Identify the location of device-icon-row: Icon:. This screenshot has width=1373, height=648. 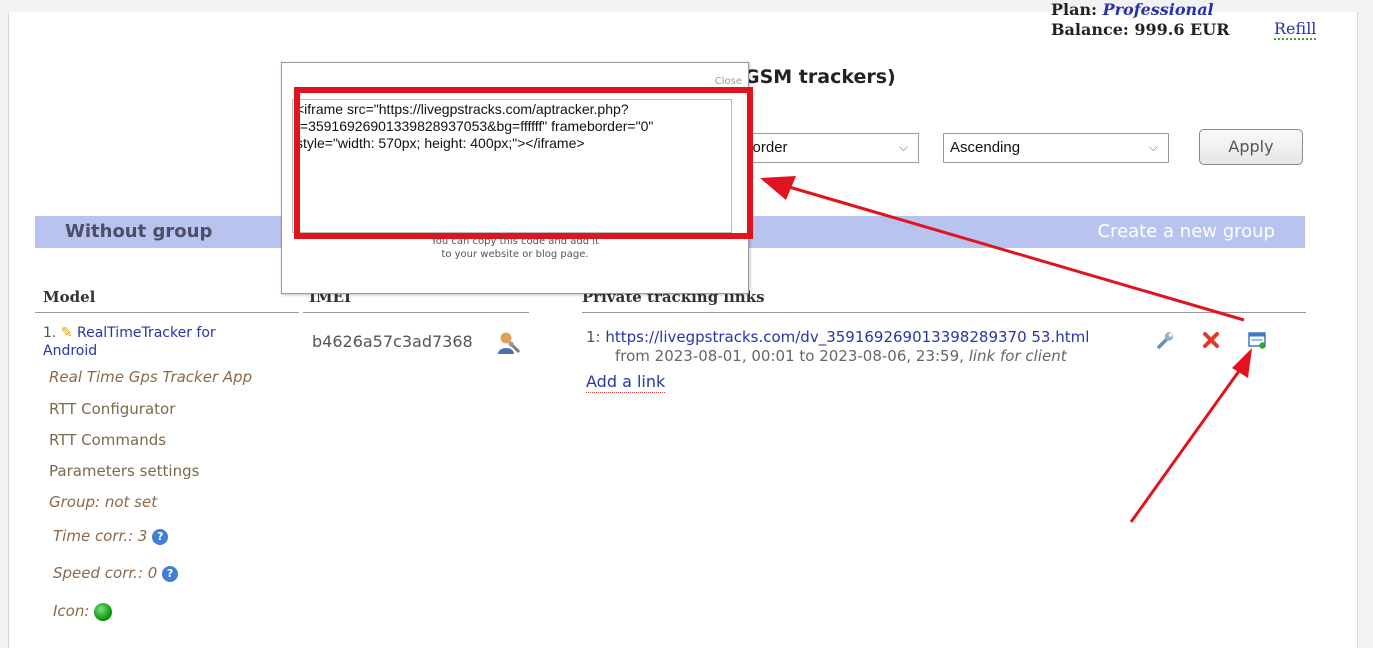
(83, 611).